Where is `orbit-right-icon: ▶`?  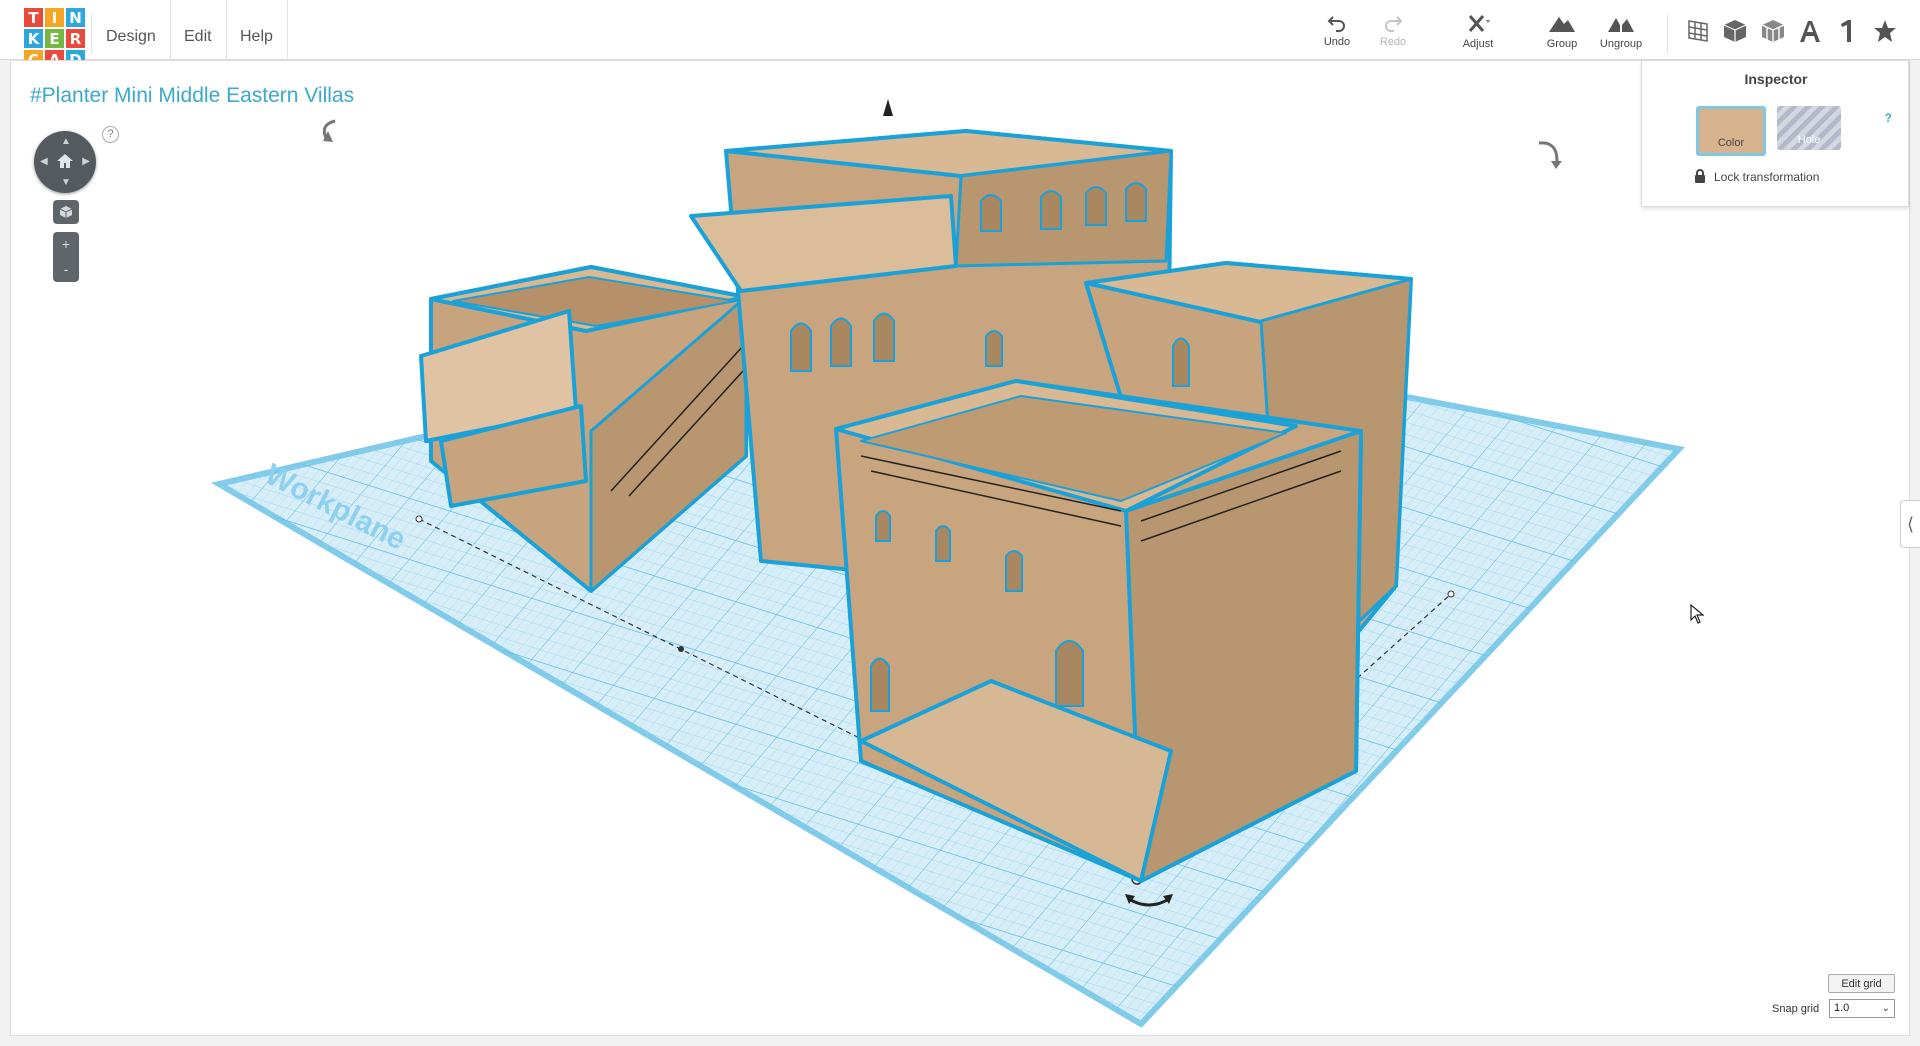
orbit-right-icon: ▶ is located at coordinates (86, 161).